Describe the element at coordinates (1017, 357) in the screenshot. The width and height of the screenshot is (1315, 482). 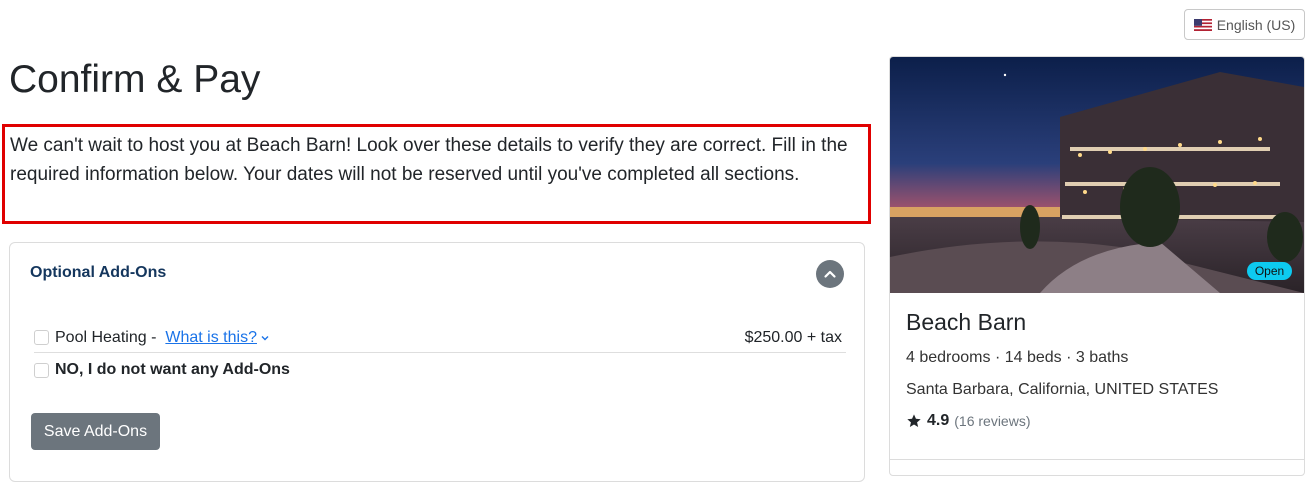
I see `property-details: 4 bedrooms · 14 beds · 3 baths` at that location.